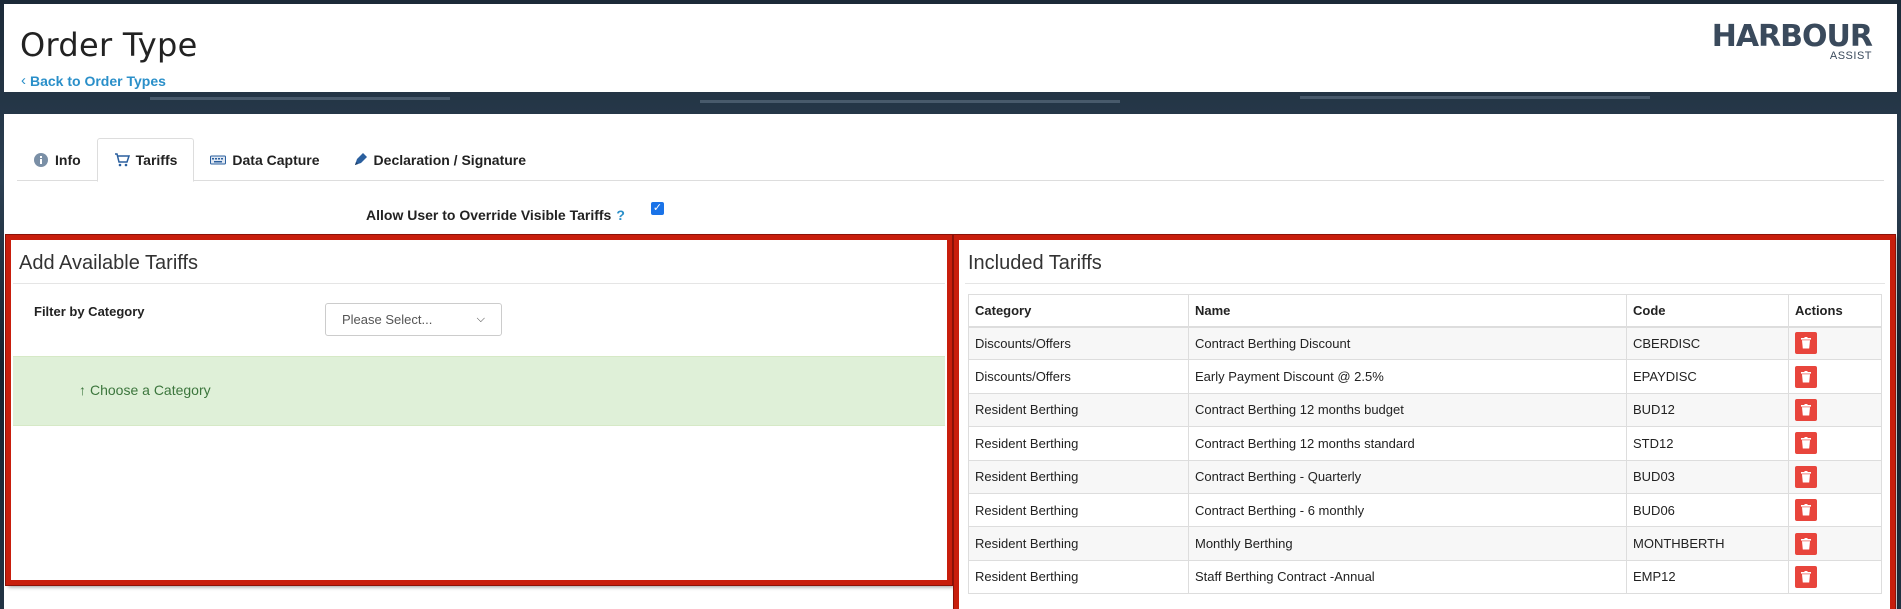 The height and width of the screenshot is (609, 1901). What do you see at coordinates (1407, 577) in the screenshot?
I see `cell-name: Staff Berthing Contract -Annual` at bounding box center [1407, 577].